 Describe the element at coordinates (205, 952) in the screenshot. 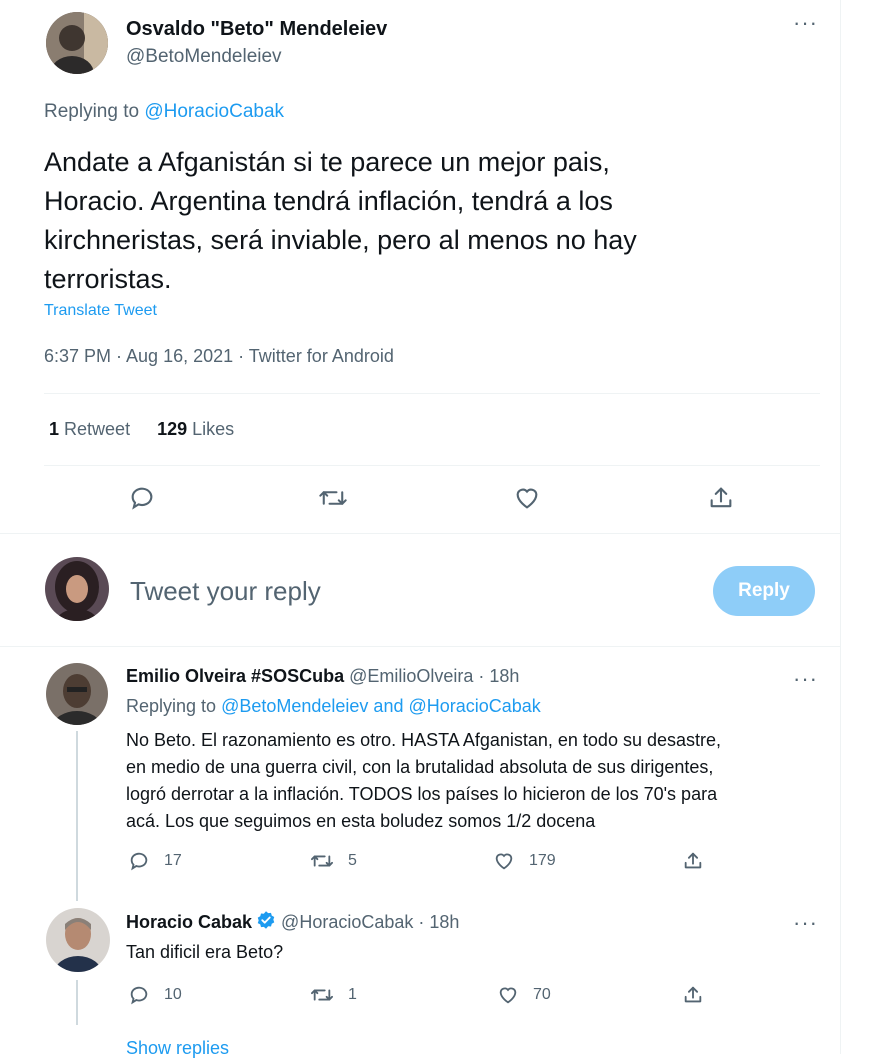

I see `reply-text: Tan dificil era Beto?` at that location.